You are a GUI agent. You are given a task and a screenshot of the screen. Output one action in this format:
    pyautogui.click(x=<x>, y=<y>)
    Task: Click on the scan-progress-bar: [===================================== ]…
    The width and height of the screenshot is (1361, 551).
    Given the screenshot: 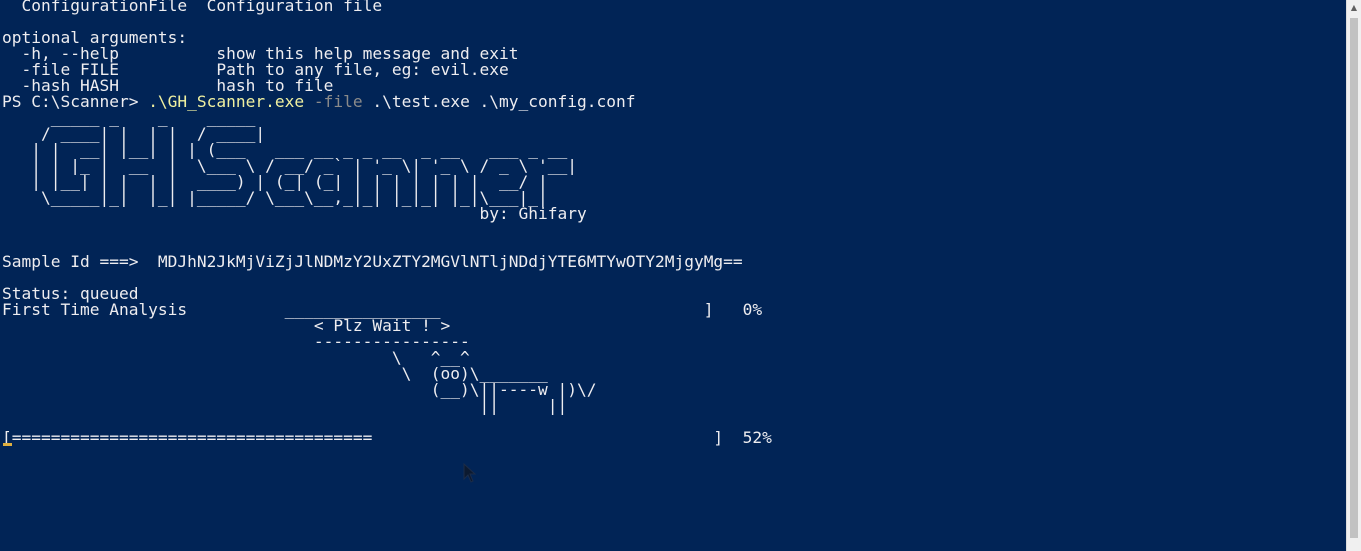 What is the action you would take?
    pyautogui.click(x=387, y=437)
    